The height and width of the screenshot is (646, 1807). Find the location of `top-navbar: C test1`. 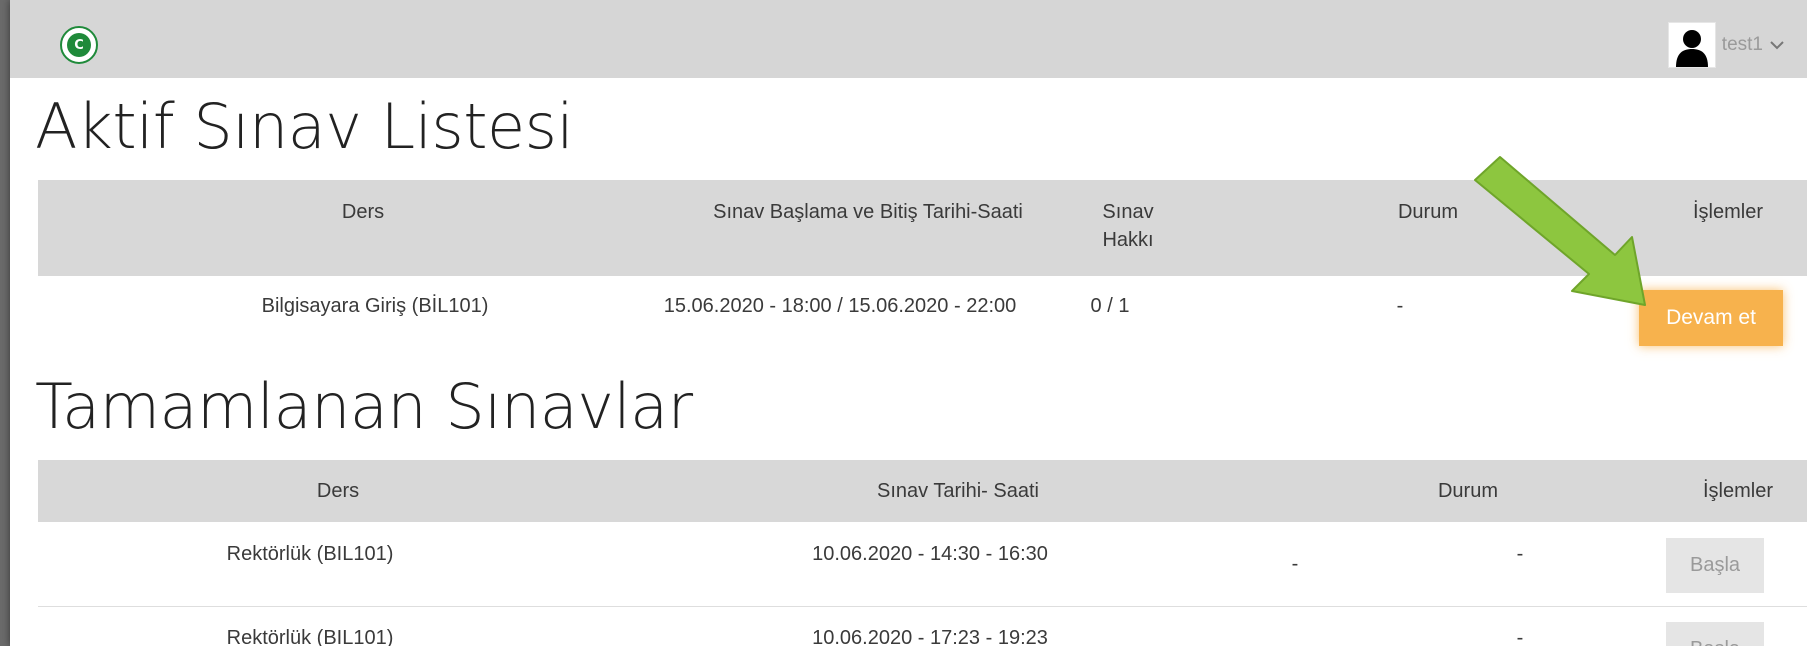

top-navbar: C test1 is located at coordinates (908, 39).